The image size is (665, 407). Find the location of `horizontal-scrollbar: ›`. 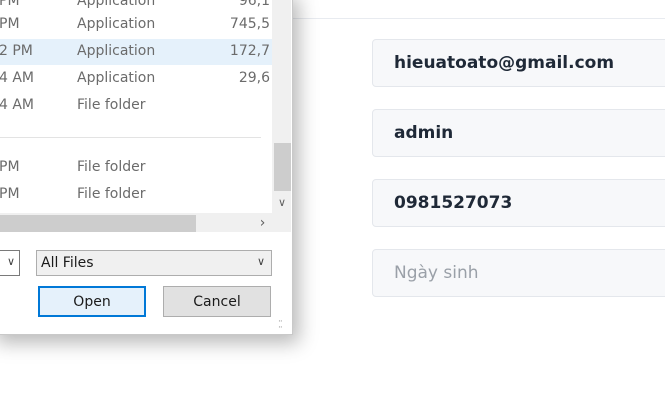

horizontal-scrollbar: › is located at coordinates (136, 222).